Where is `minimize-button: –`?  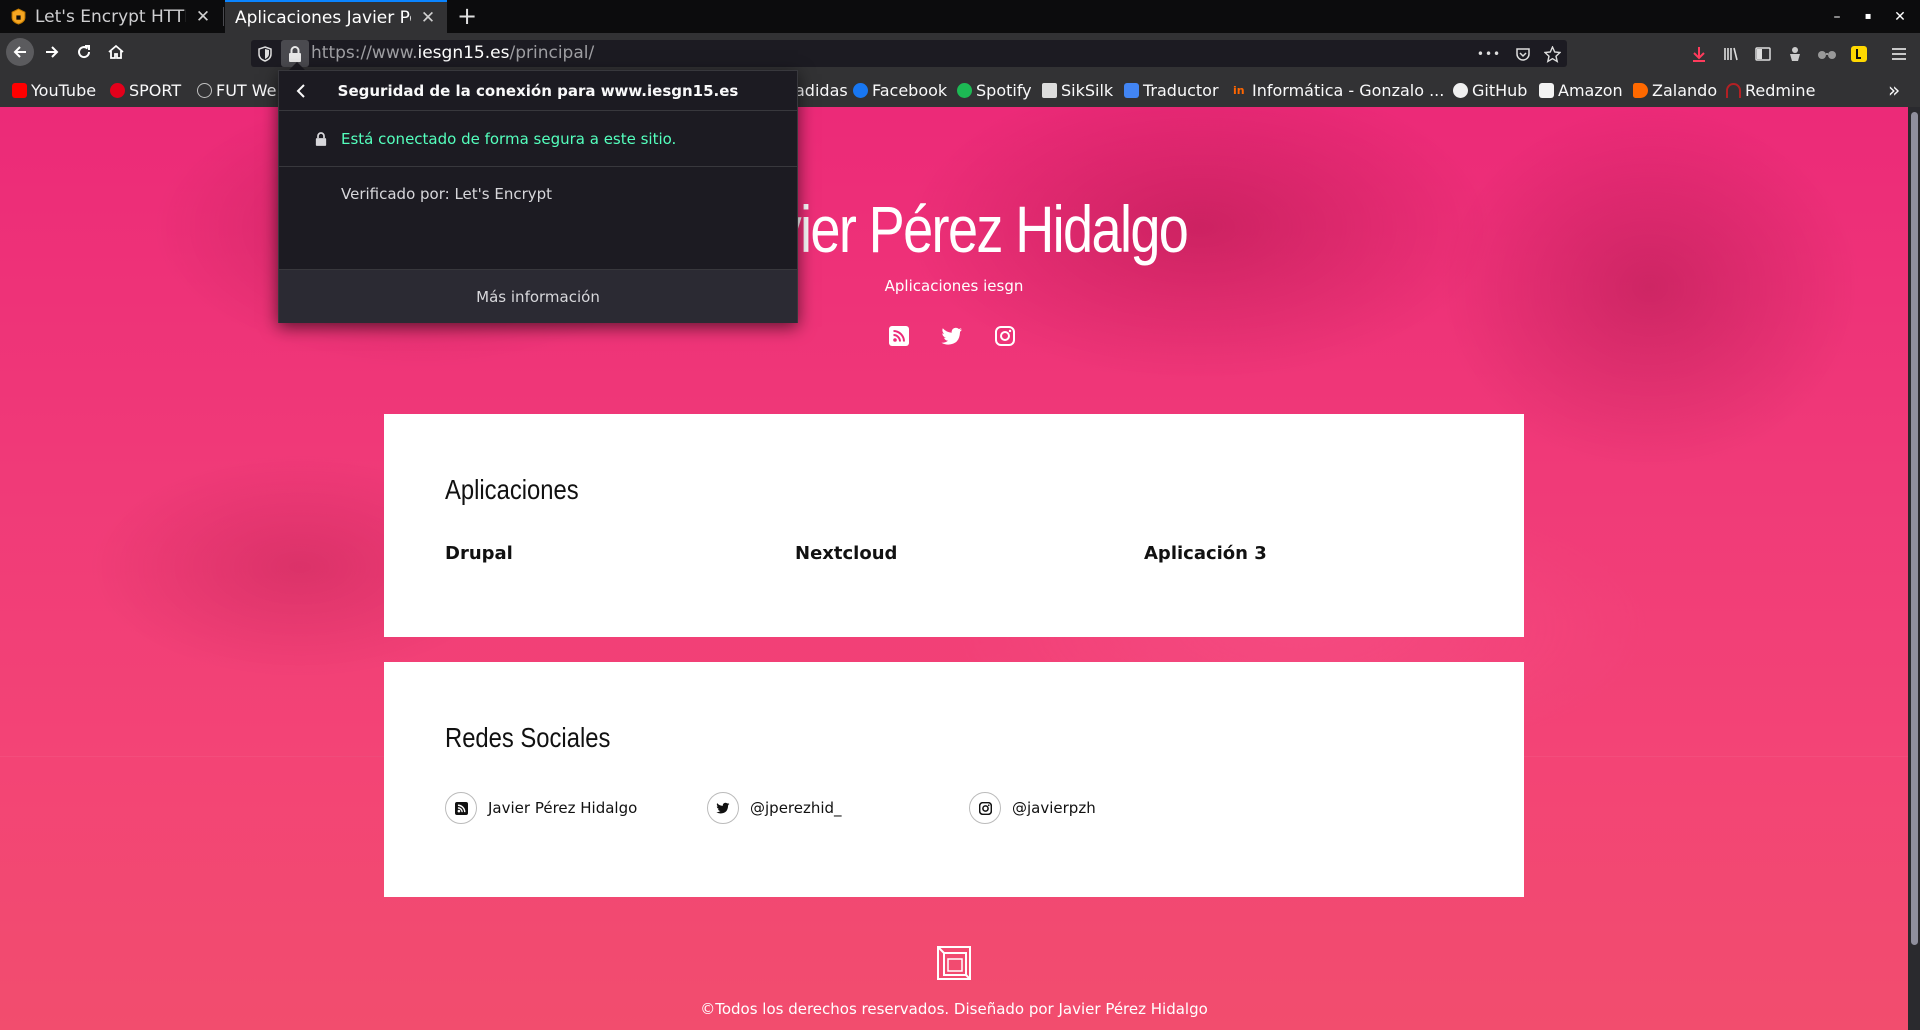 minimize-button: – is located at coordinates (1837, 17).